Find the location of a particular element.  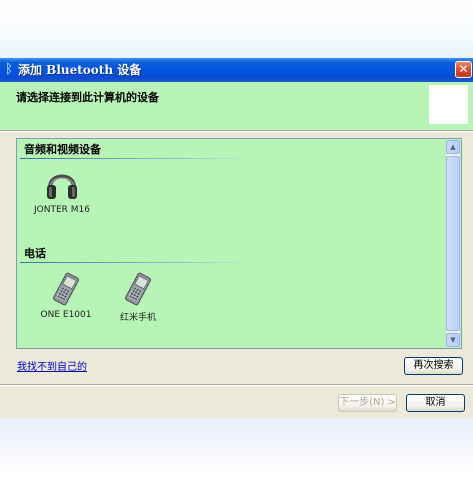

device-jonter-m16: JONTER M16 is located at coordinates (62, 191).